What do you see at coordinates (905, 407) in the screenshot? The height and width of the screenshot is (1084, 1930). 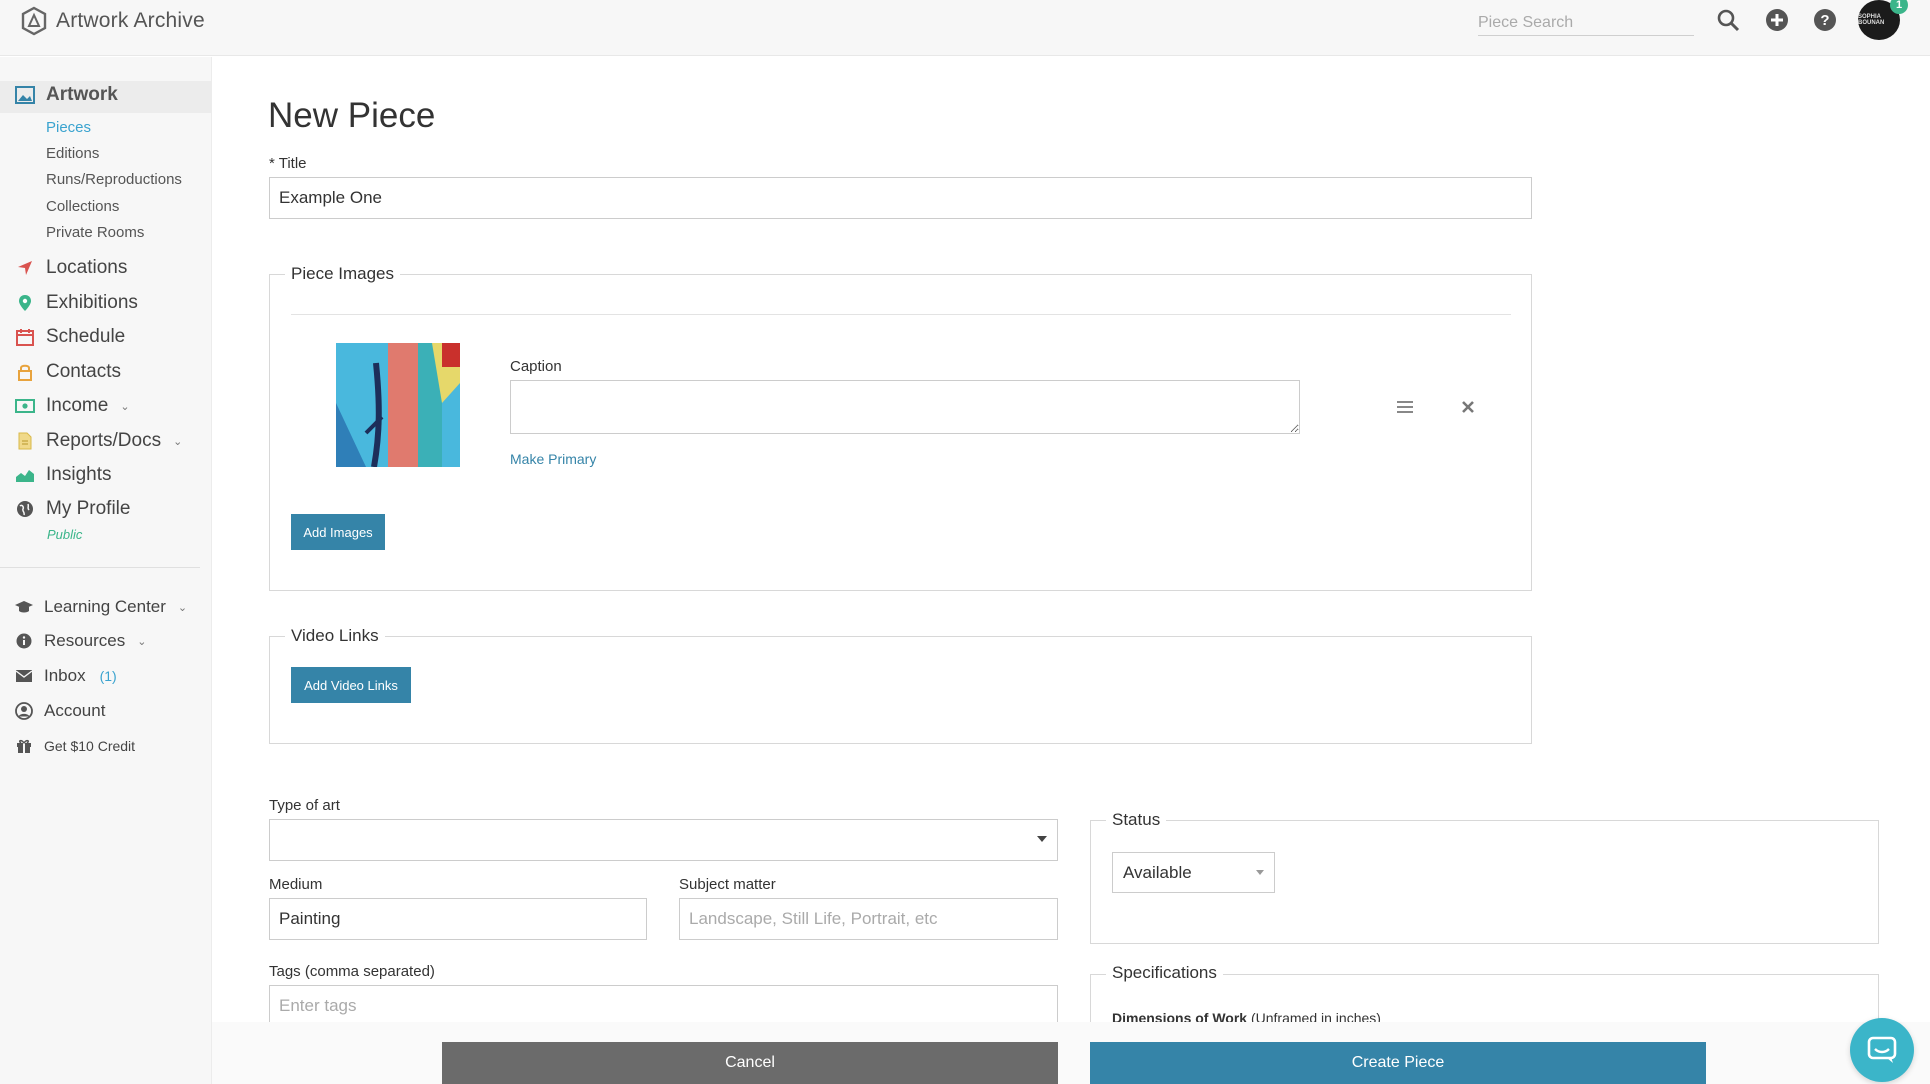 I see `caption-textarea` at bounding box center [905, 407].